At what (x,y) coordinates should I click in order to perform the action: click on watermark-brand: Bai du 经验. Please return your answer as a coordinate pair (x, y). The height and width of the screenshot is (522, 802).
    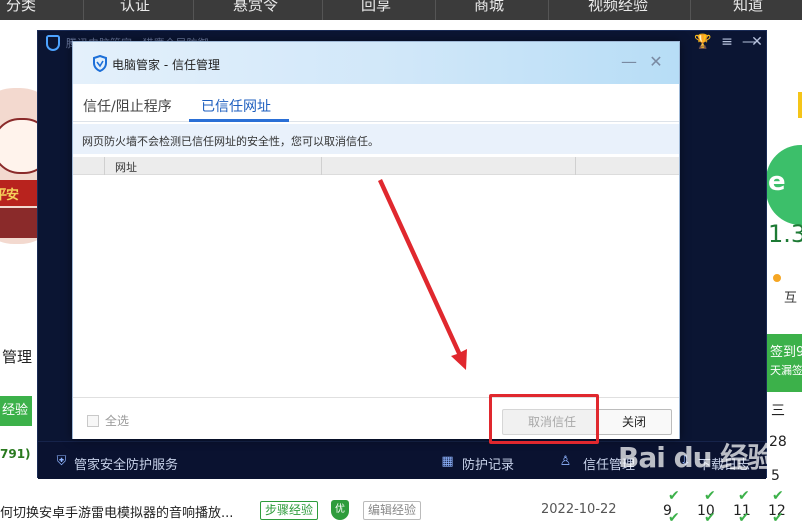
    Looking at the image, I should click on (696, 457).